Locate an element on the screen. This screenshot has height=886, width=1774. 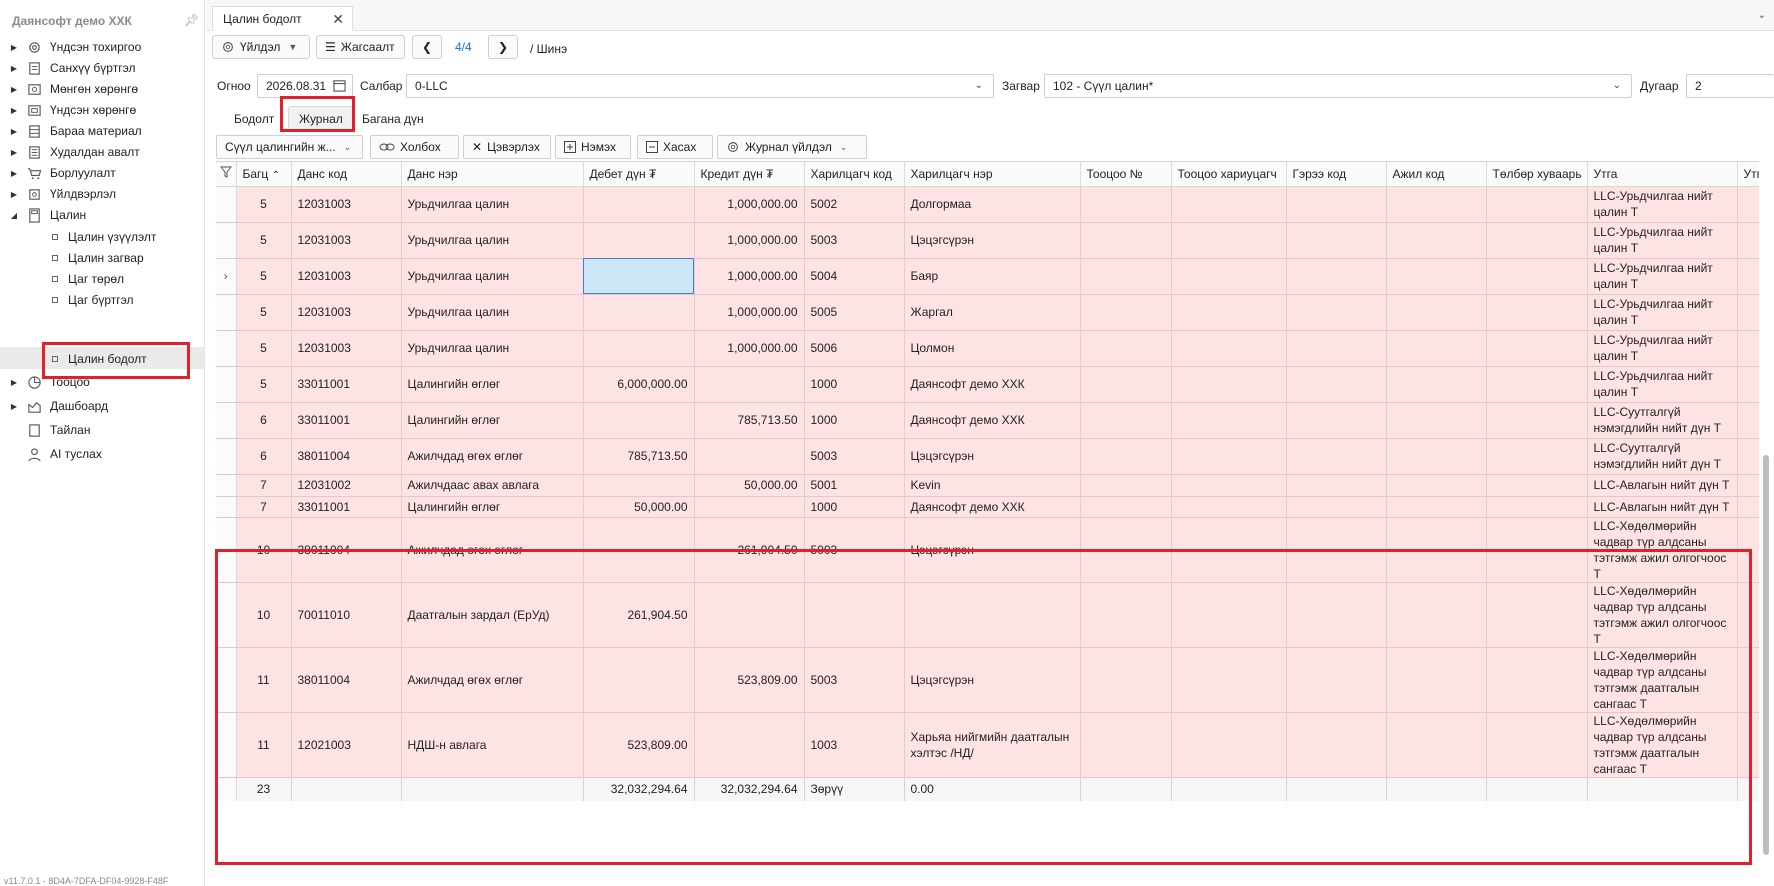
cell-partner-name: Жаргал is located at coordinates (992, 312).